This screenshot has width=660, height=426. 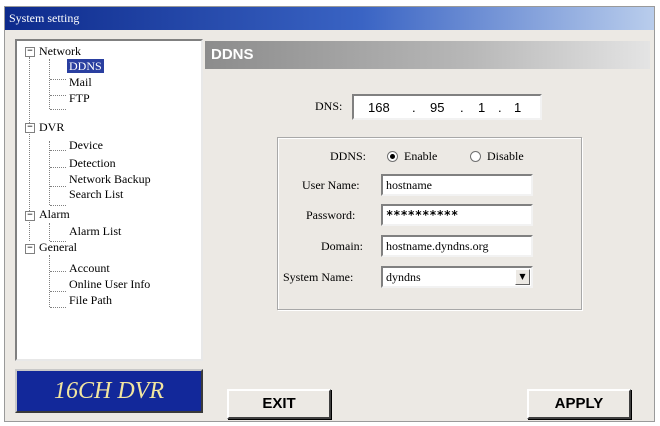 I want to click on ddns-disable-label: Disable, so click(x=505, y=156).